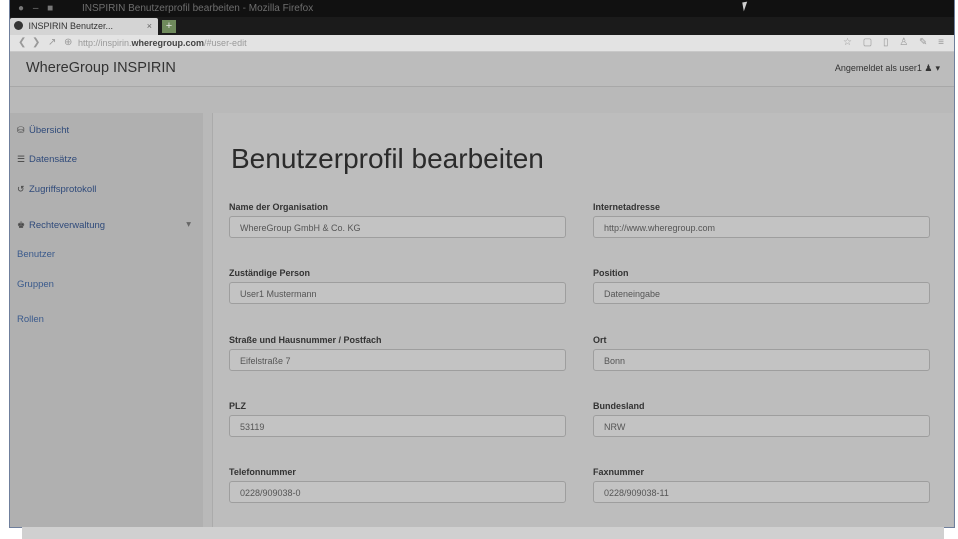  What do you see at coordinates (397, 426) in the screenshot?
I see `plz-input: 53119` at bounding box center [397, 426].